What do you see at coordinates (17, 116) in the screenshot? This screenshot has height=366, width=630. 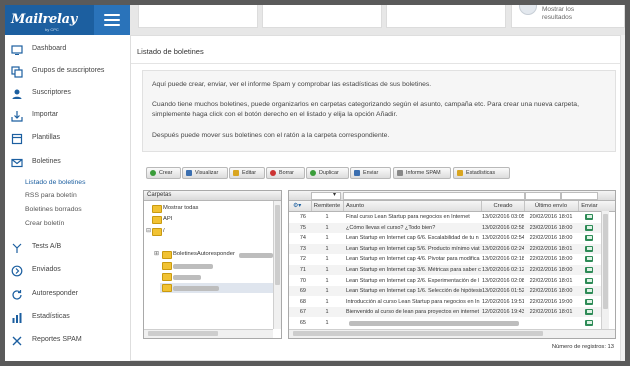 I see `import-icon` at bounding box center [17, 116].